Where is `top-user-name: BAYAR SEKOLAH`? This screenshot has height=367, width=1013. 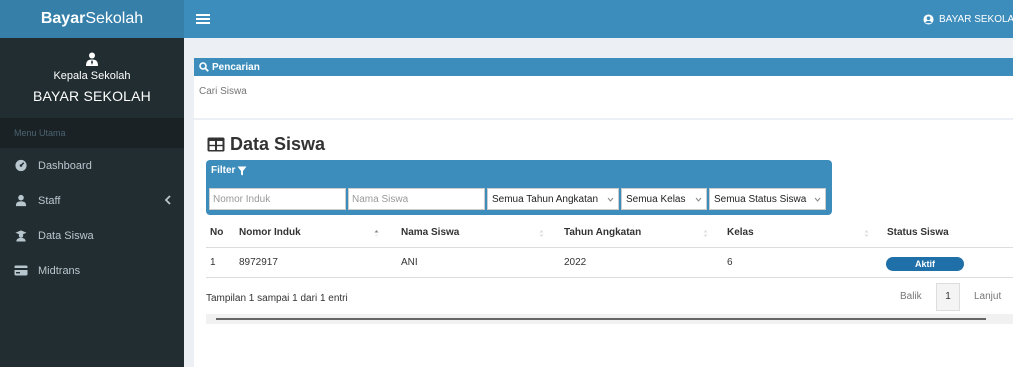
top-user-name: BAYAR SEKOLAH is located at coordinates (976, 19).